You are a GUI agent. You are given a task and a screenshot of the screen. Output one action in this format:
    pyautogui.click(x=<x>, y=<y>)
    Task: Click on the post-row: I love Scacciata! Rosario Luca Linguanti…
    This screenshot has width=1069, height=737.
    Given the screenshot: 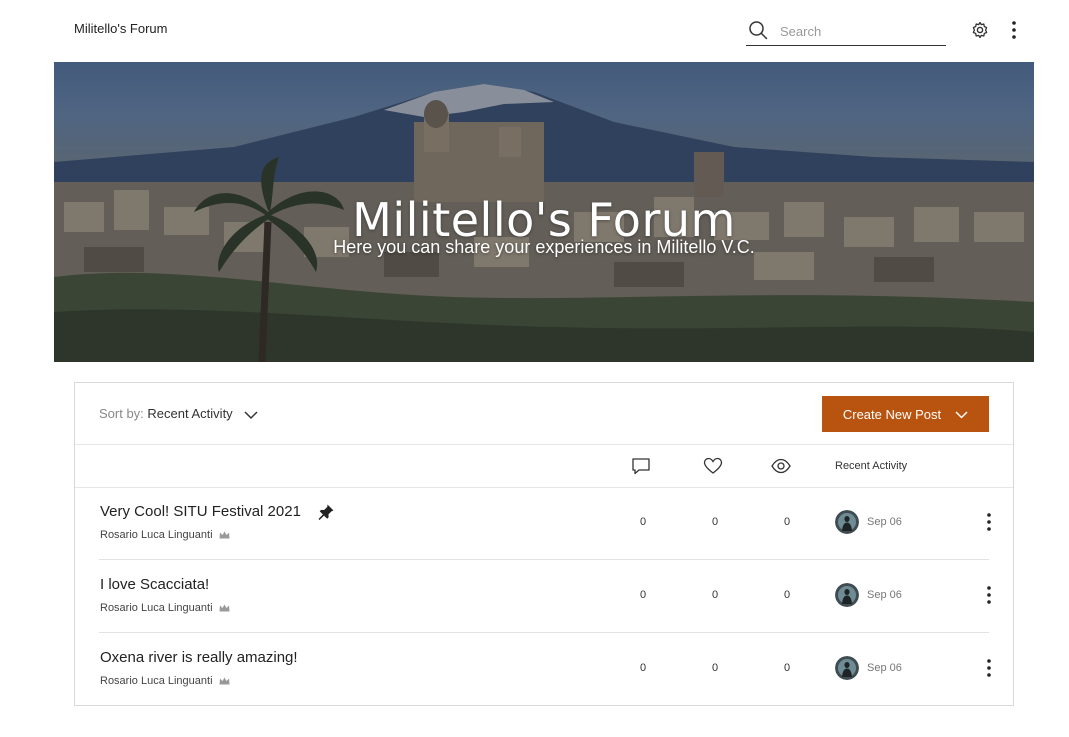 What is the action you would take?
    pyautogui.click(x=545, y=596)
    